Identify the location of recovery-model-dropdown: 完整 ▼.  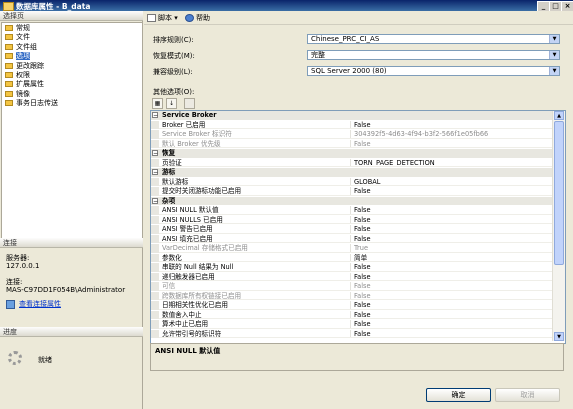
(433, 55).